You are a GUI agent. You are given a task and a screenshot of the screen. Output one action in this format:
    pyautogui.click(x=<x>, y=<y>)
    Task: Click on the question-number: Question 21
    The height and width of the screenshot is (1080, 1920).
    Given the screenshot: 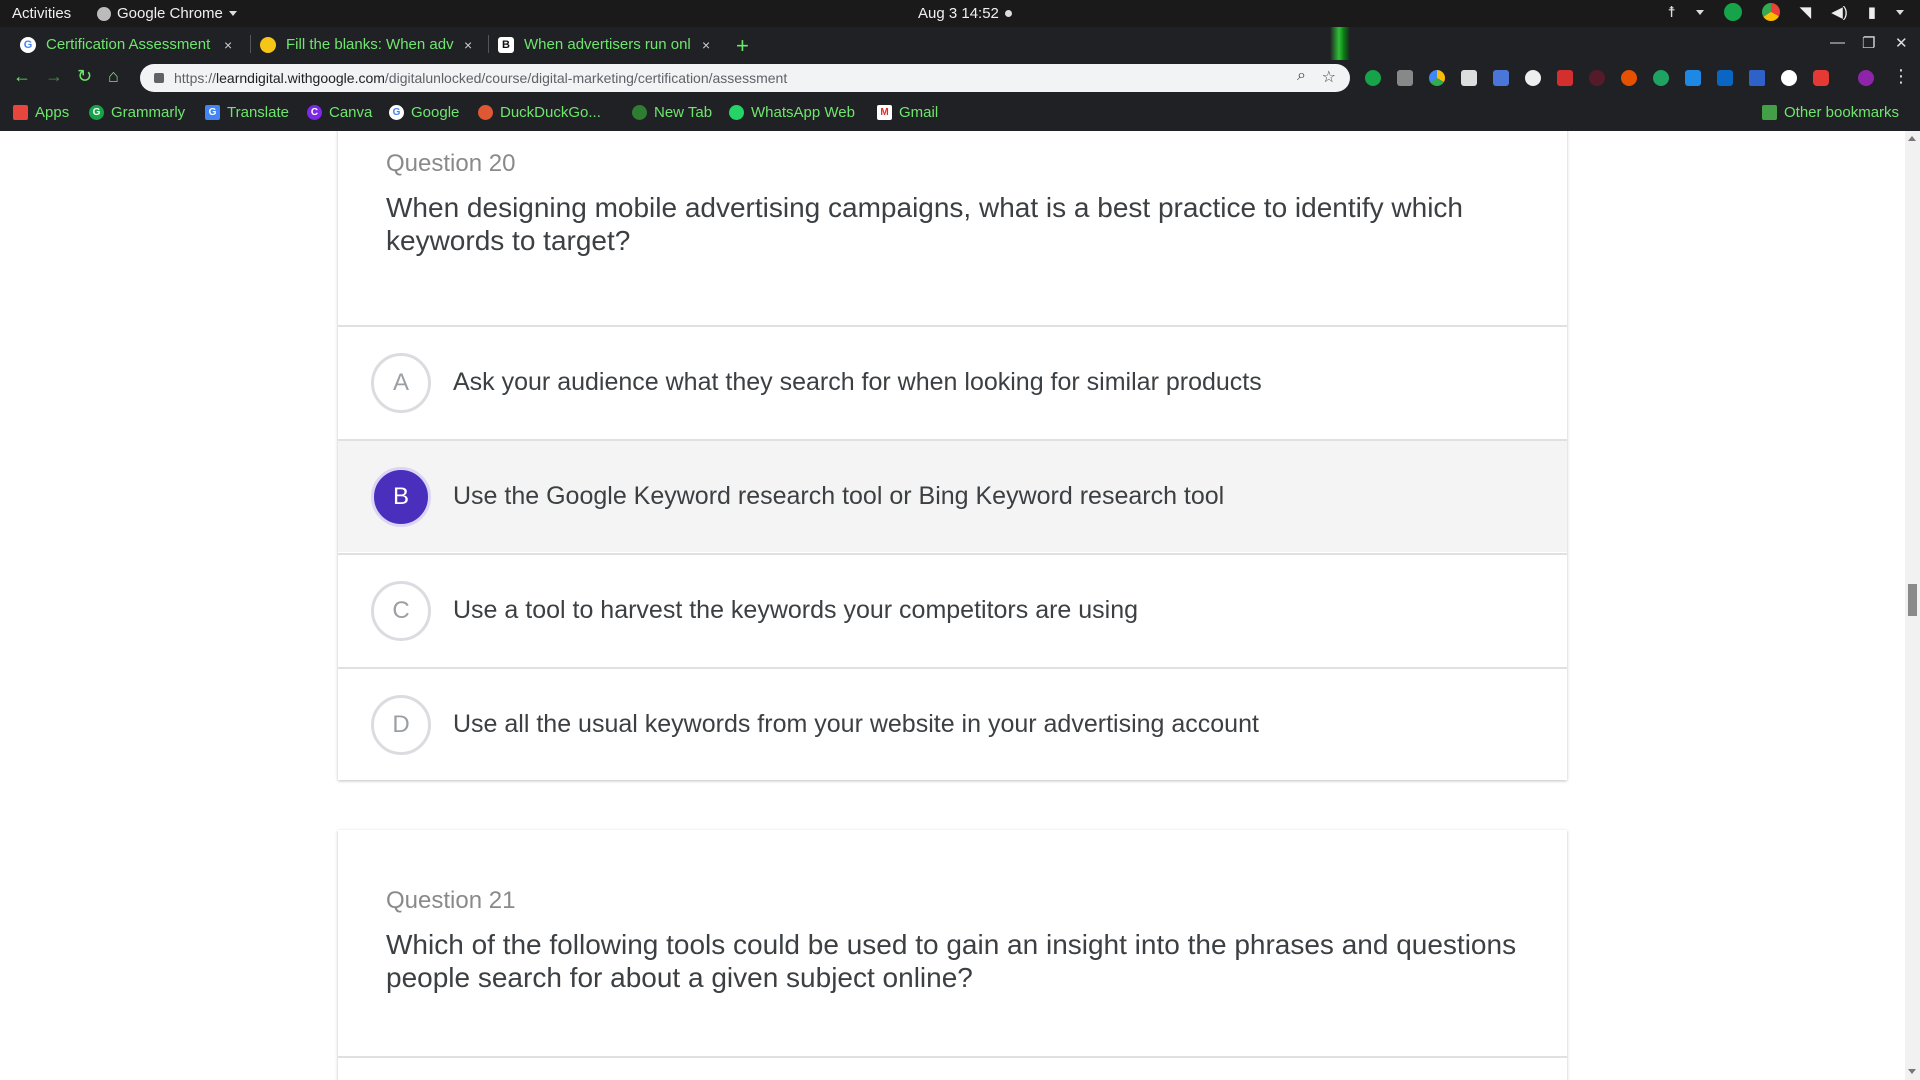 What is the action you would take?
    pyautogui.click(x=451, y=900)
    